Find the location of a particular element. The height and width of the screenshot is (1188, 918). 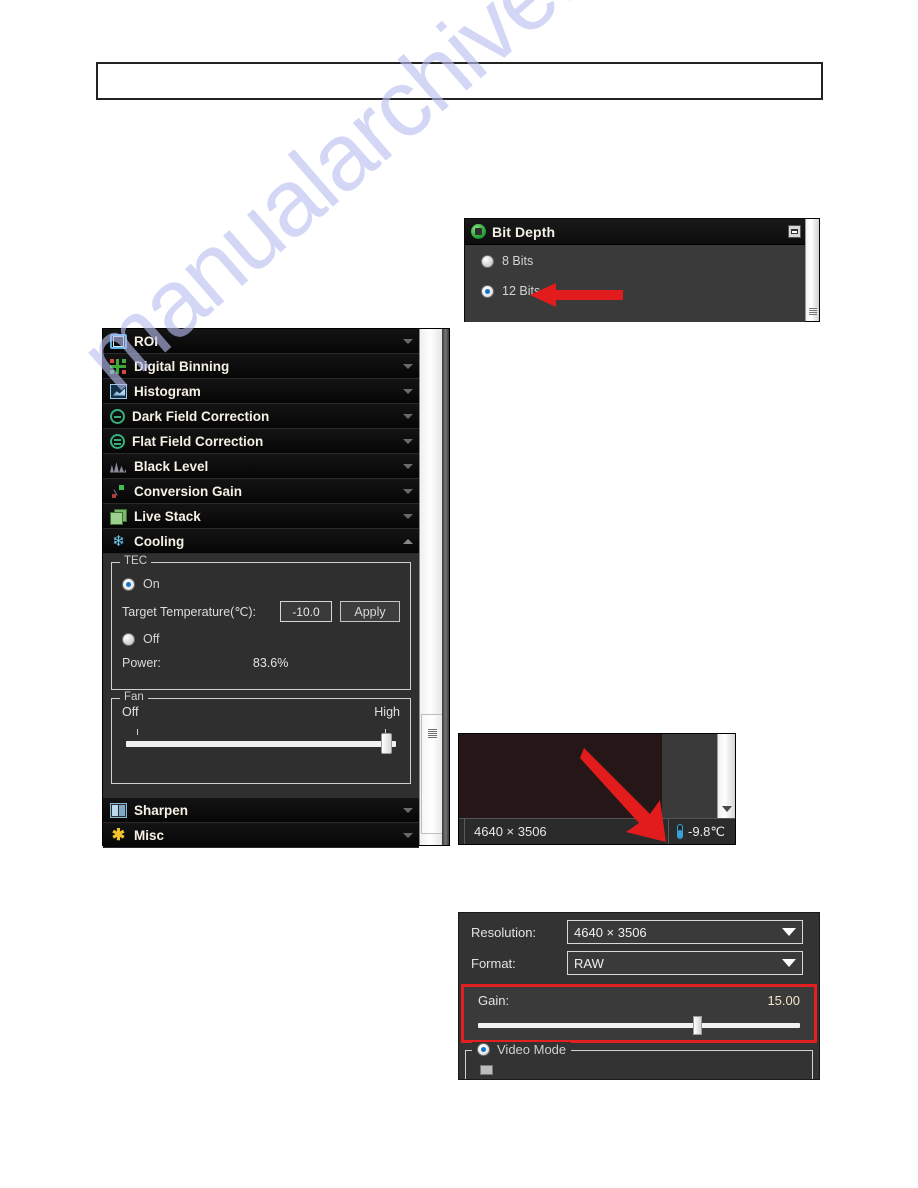

fan-slider-labels: Off High is located at coordinates (261, 712).